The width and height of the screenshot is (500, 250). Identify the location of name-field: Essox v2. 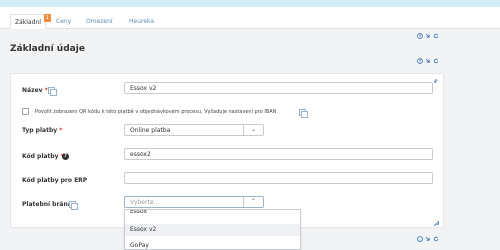
(278, 88).